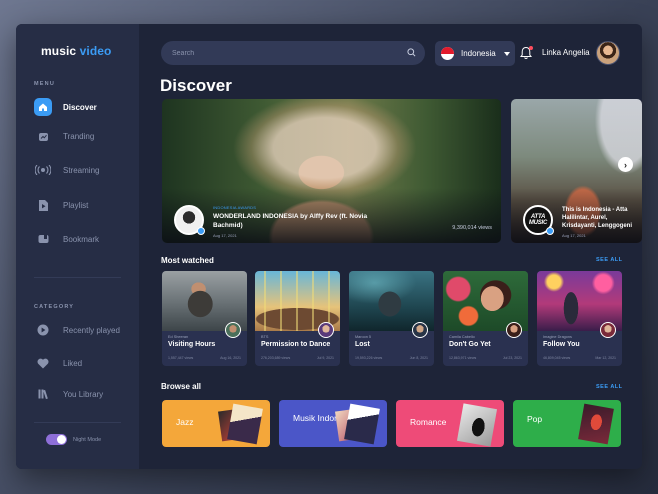  I want to click on toggle-knob, so click(61, 439).